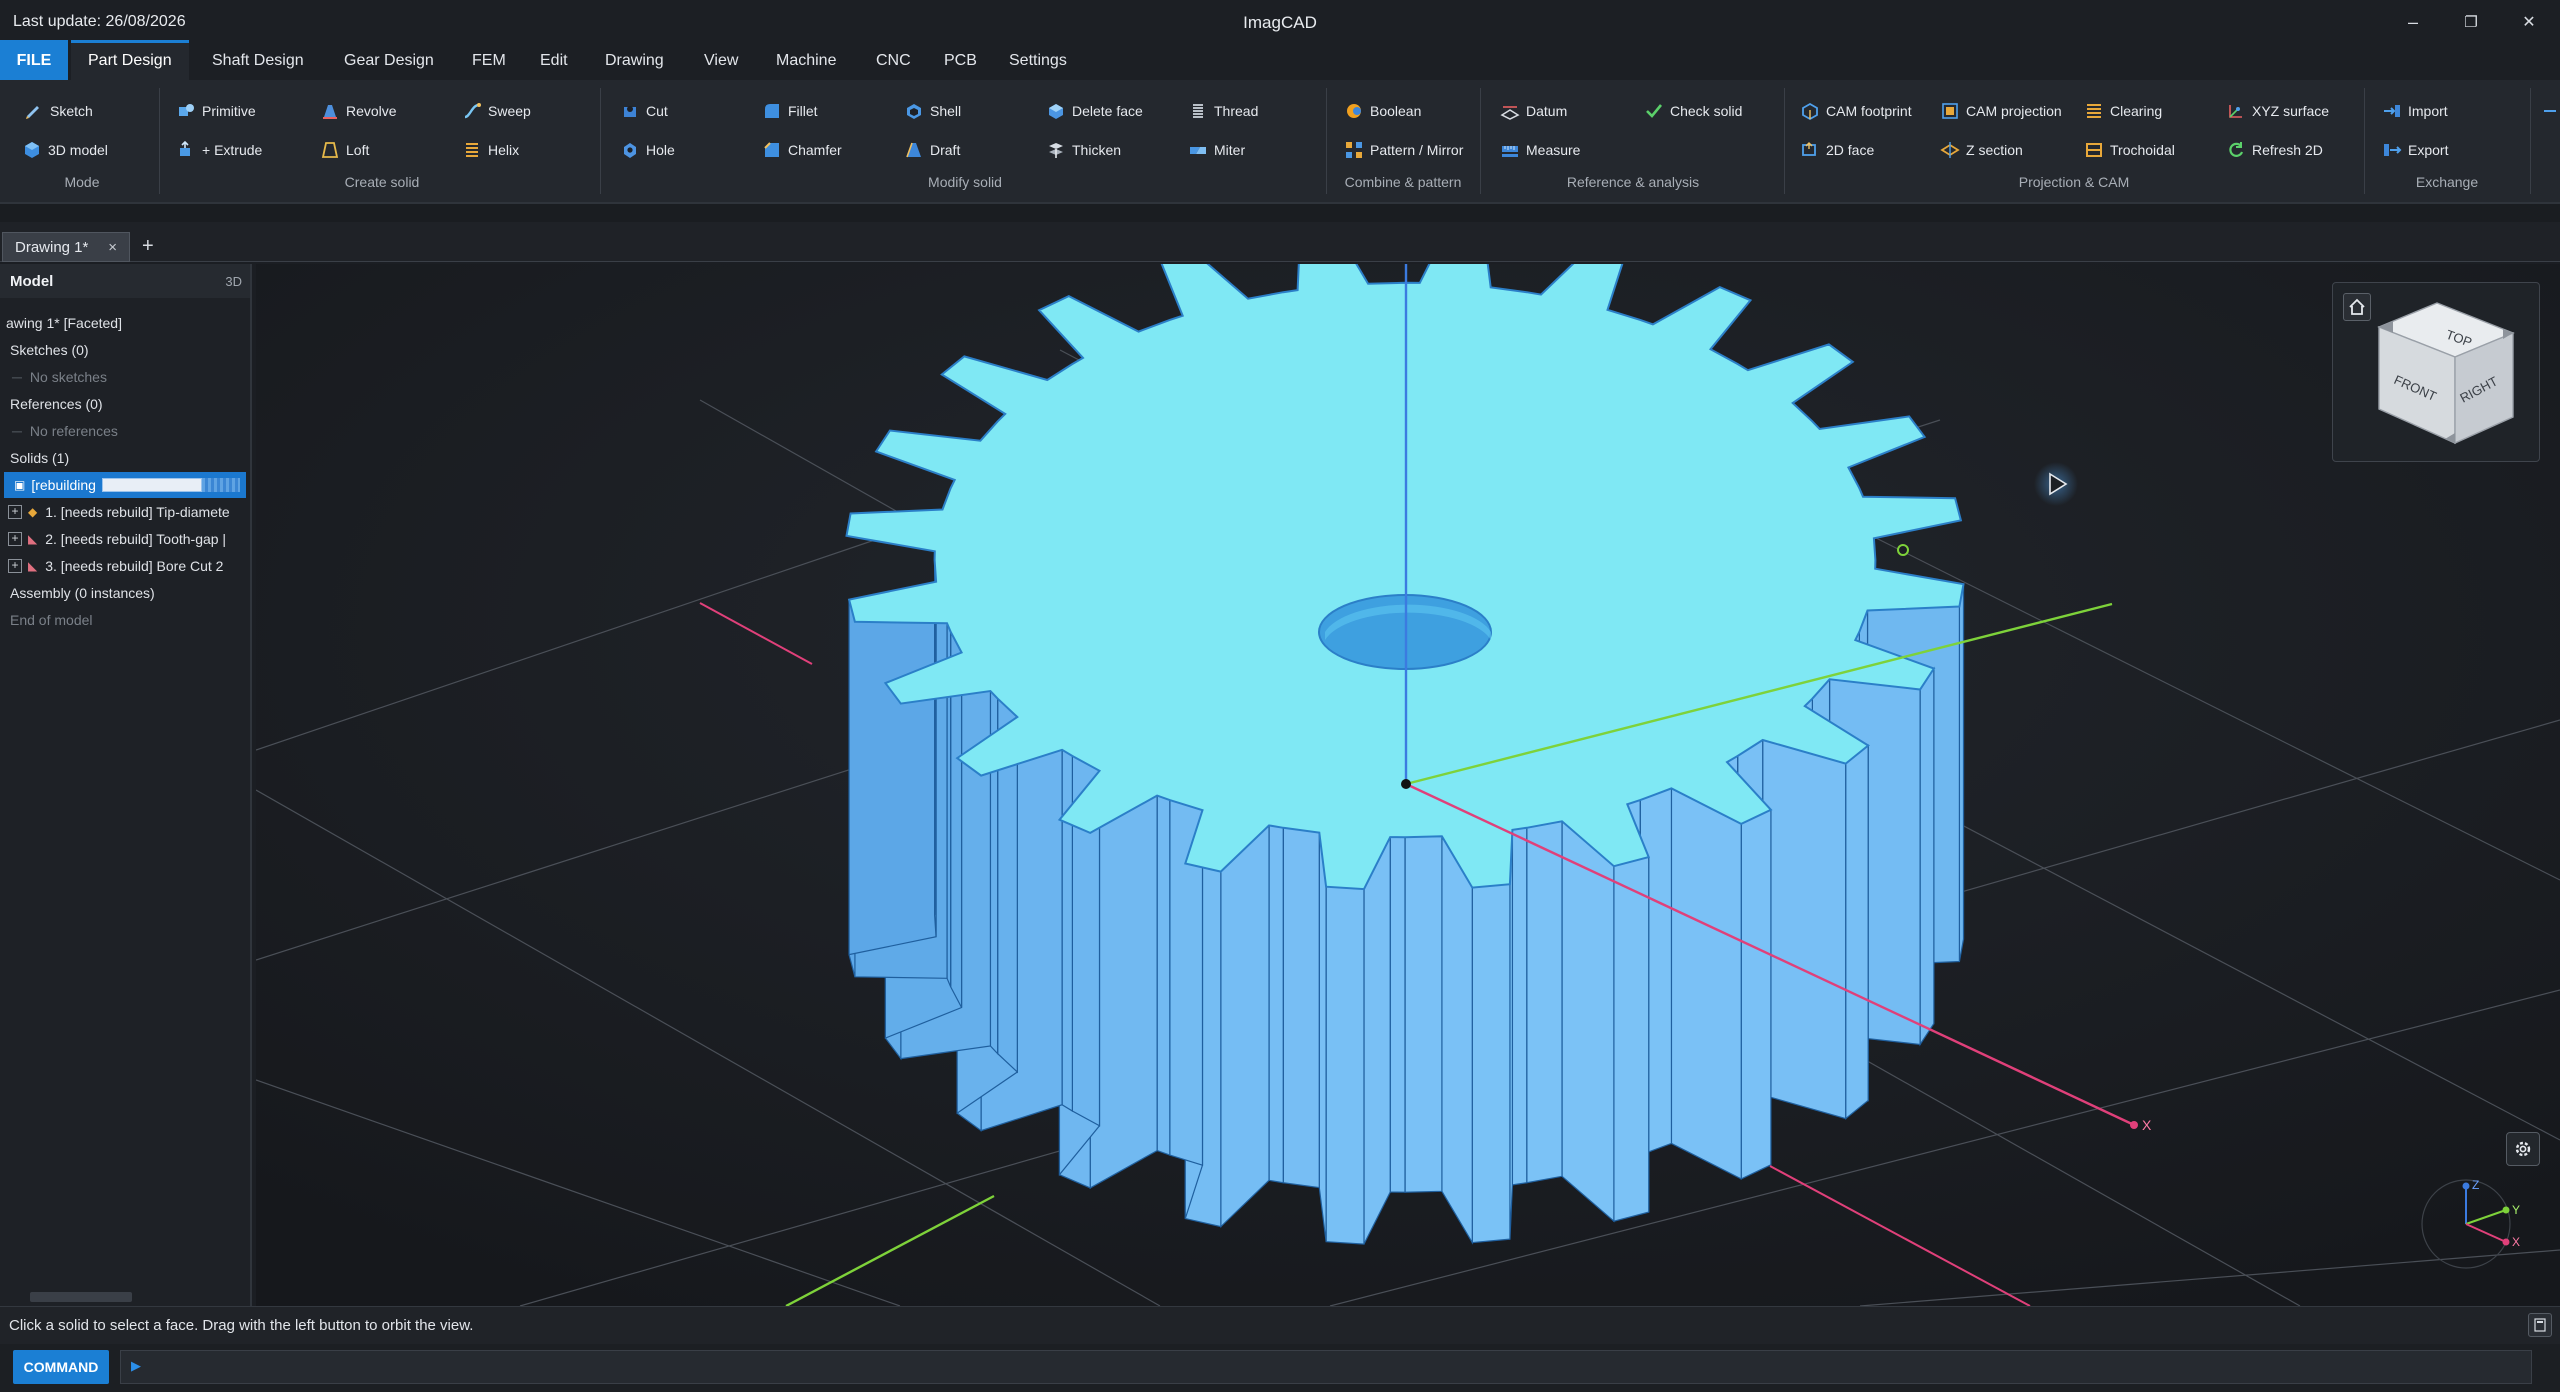 The width and height of the screenshot is (2560, 1392). What do you see at coordinates (1994, 150) in the screenshot?
I see `z-section-label: Z section` at bounding box center [1994, 150].